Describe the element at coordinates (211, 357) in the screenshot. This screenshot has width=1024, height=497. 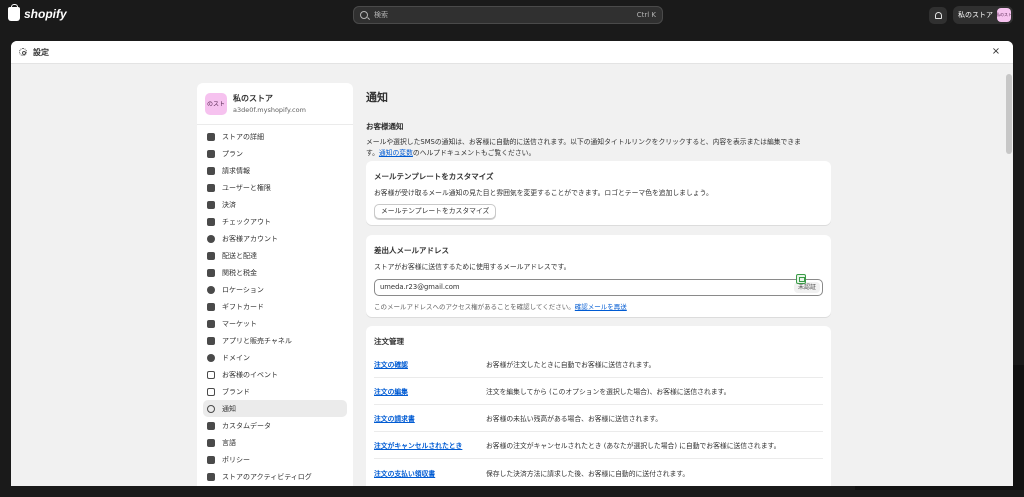
I see `globe-icon` at that location.